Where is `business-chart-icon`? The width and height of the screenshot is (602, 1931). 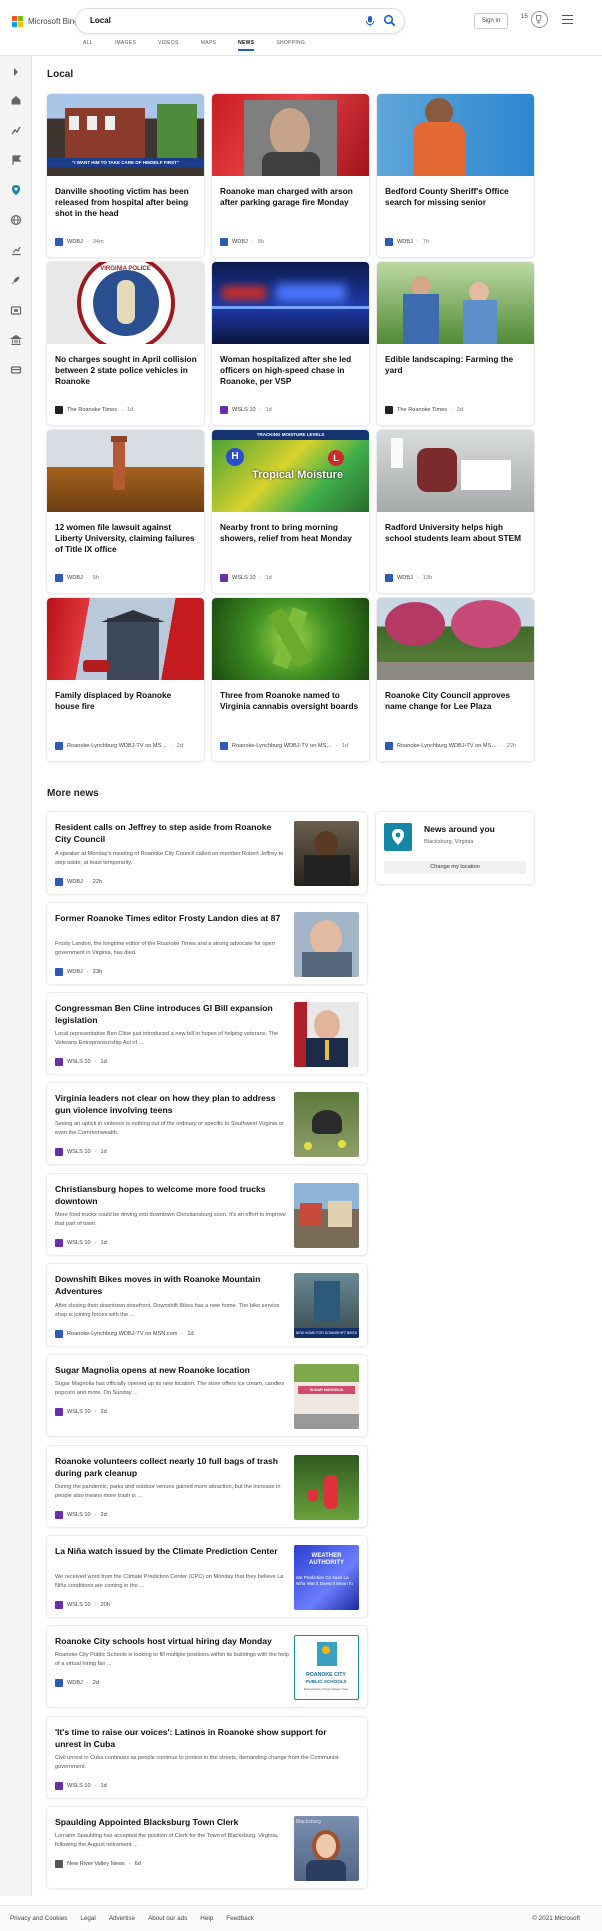 business-chart-icon is located at coordinates (16, 250).